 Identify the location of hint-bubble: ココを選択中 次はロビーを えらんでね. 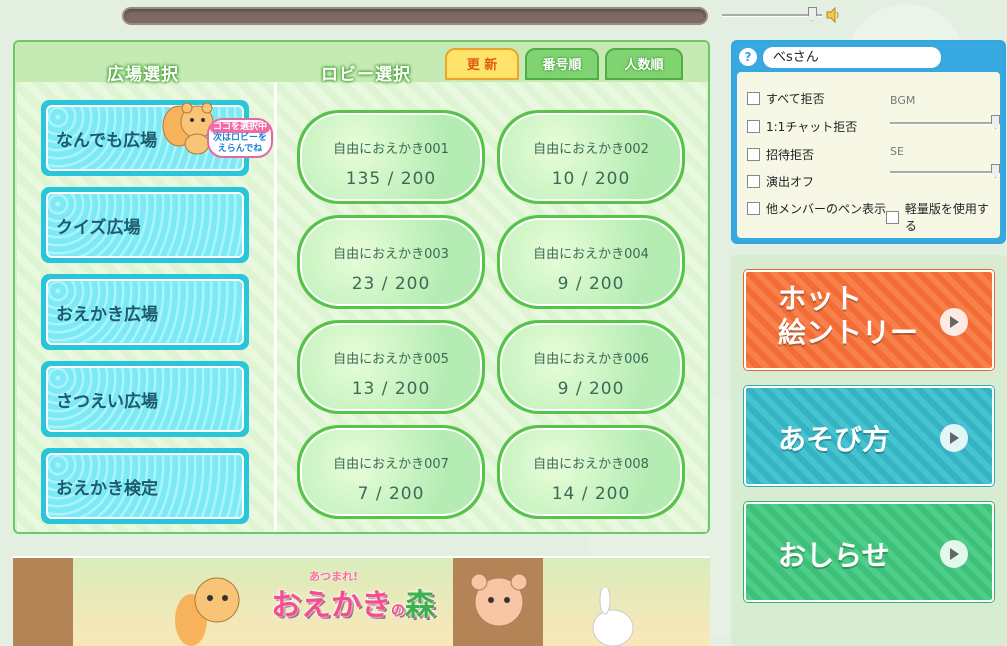
(240, 138).